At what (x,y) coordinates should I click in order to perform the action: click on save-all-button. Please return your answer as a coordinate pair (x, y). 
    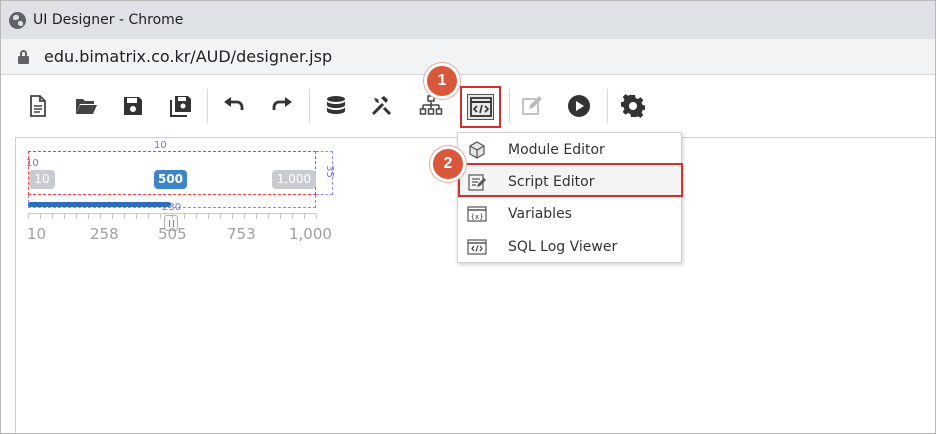
    Looking at the image, I should click on (181, 106).